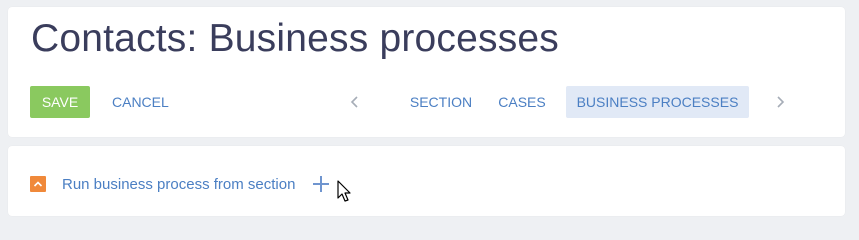 The image size is (859, 240). I want to click on business-process-group-header: Run business process from section, so click(180, 184).